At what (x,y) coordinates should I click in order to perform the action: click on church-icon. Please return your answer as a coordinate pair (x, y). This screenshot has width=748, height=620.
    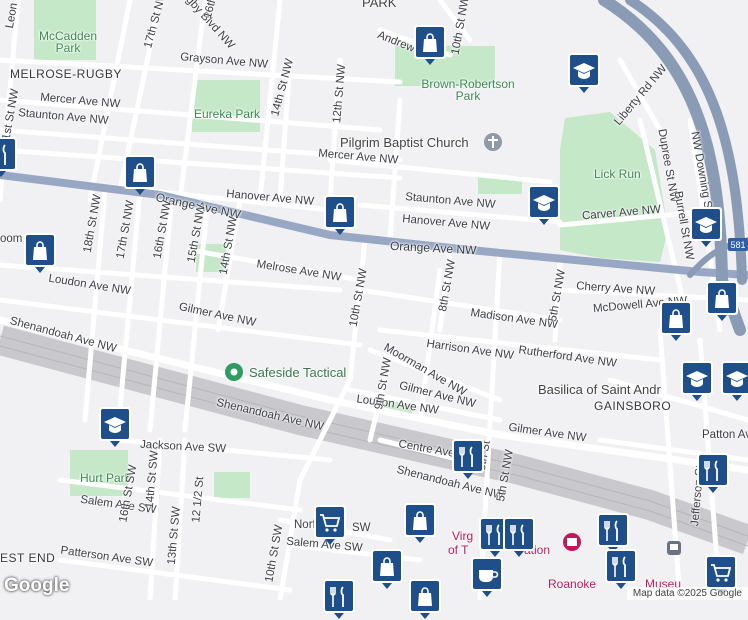
    Looking at the image, I should click on (493, 142).